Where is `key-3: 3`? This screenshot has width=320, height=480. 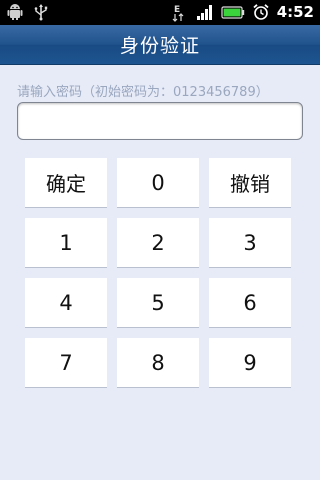
key-3: 3 is located at coordinates (250, 243).